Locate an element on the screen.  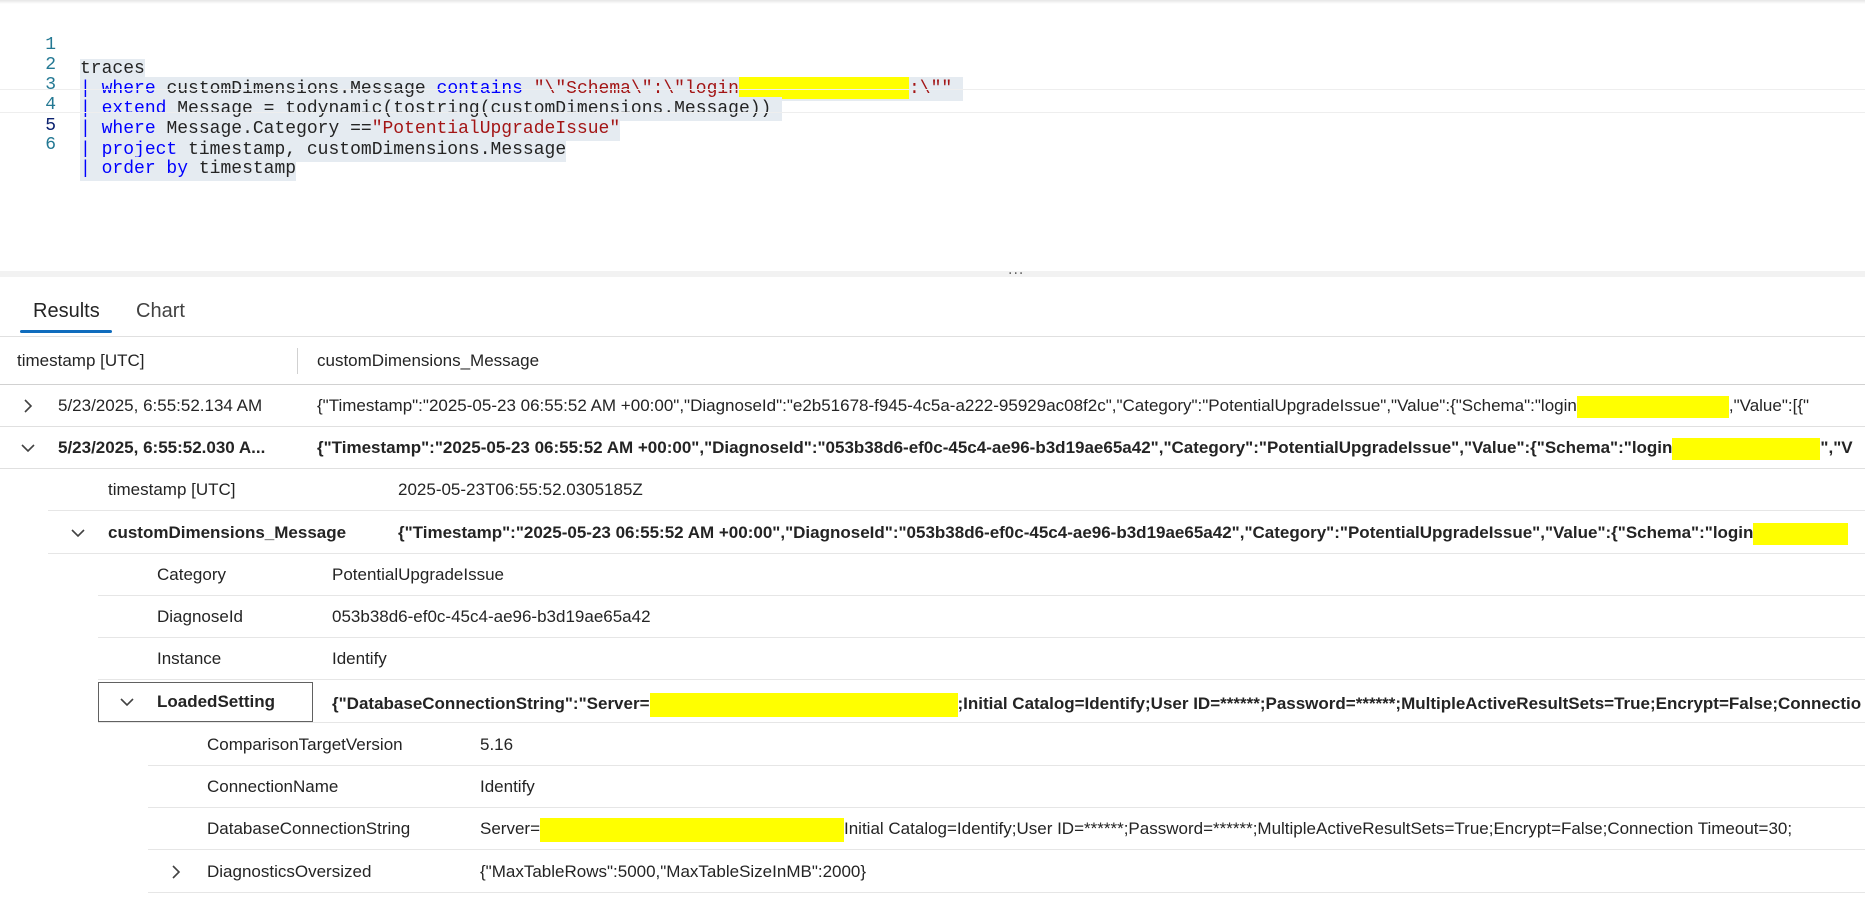
detail-value: 5.16 is located at coordinates (496, 745).